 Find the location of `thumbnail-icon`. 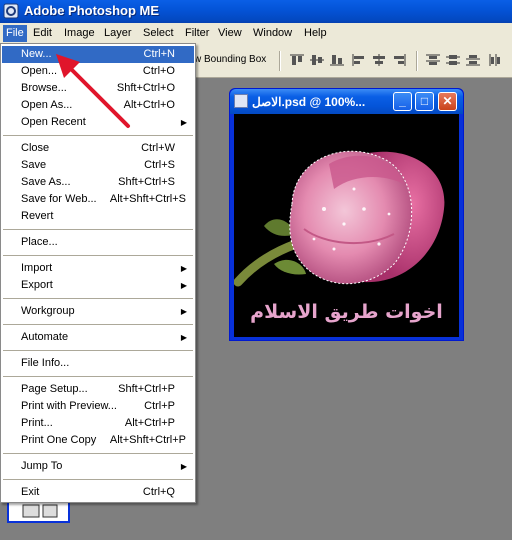

thumbnail-icon is located at coordinates (40, 511).